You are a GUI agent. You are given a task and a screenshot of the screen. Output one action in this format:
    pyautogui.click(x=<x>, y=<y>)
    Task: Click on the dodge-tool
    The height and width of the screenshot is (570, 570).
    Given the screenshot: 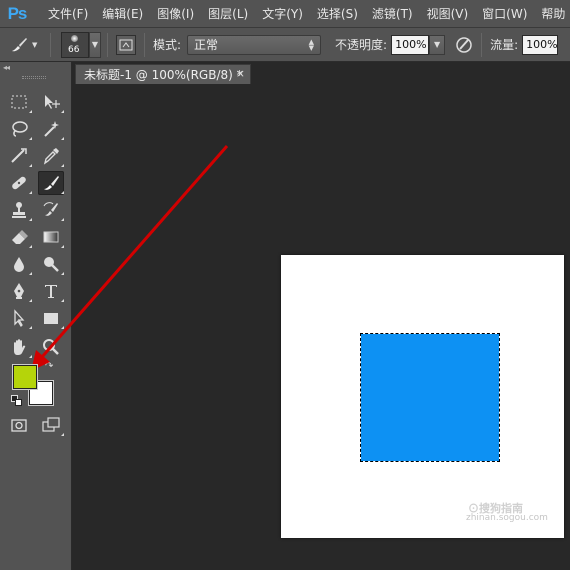 What is the action you would take?
    pyautogui.click(x=51, y=264)
    